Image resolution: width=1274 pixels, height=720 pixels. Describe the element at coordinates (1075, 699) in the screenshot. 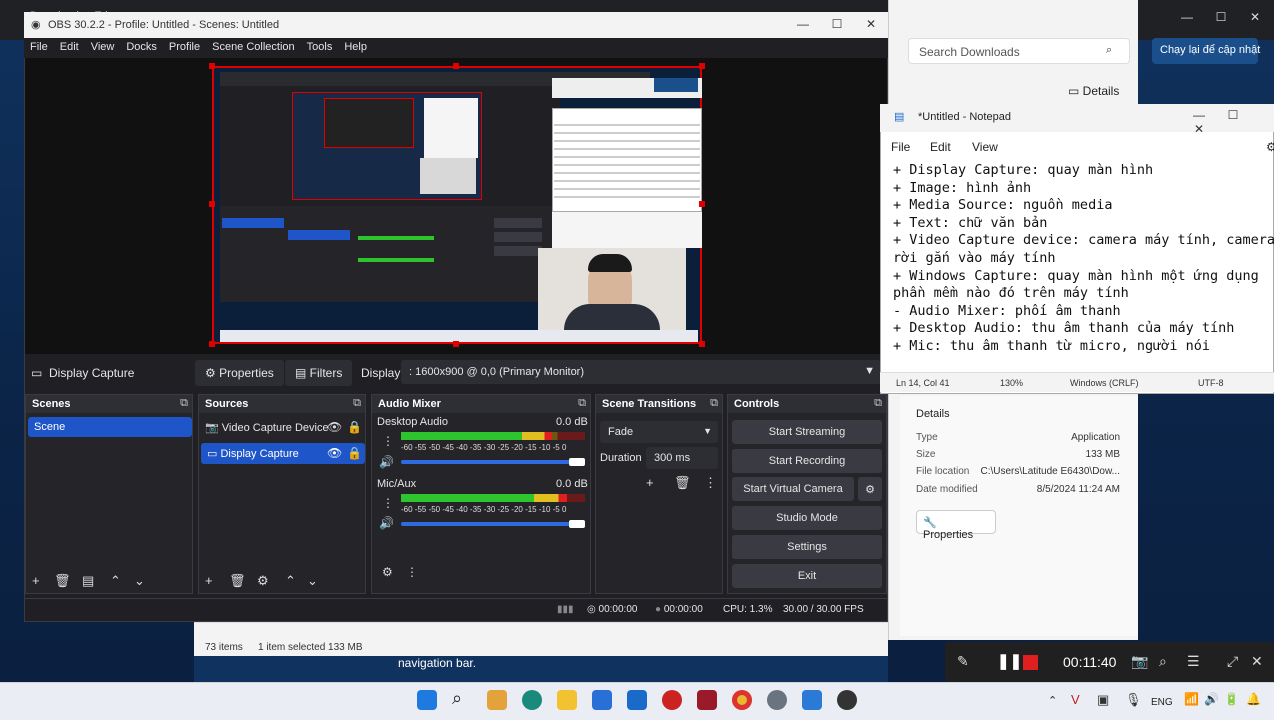

I see `tray-app-icon: V` at that location.